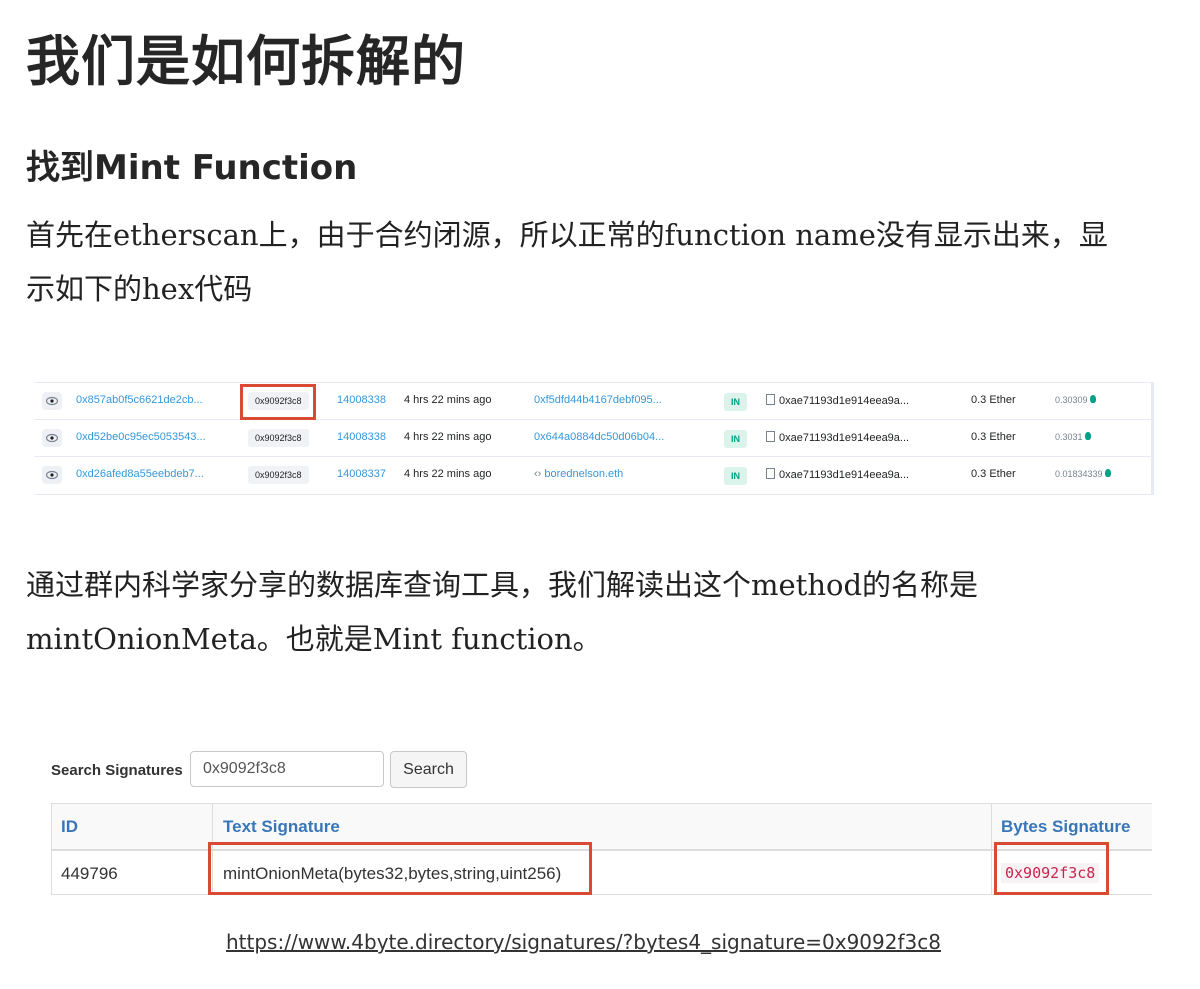  What do you see at coordinates (1079, 474) in the screenshot?
I see `tx-fee-text: 0.01834339` at bounding box center [1079, 474].